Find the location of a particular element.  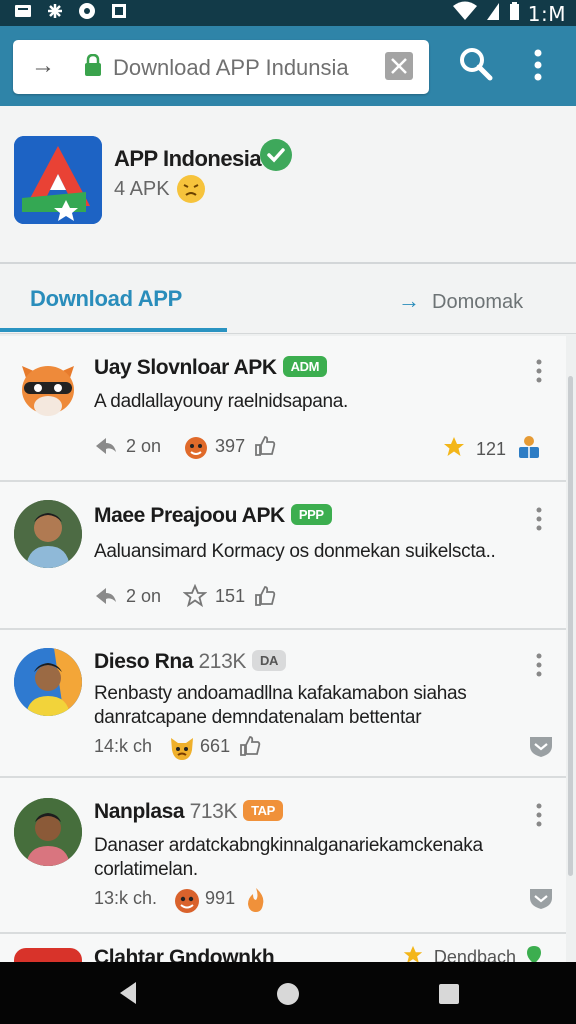

app-avatar is located at coordinates (48, 955).